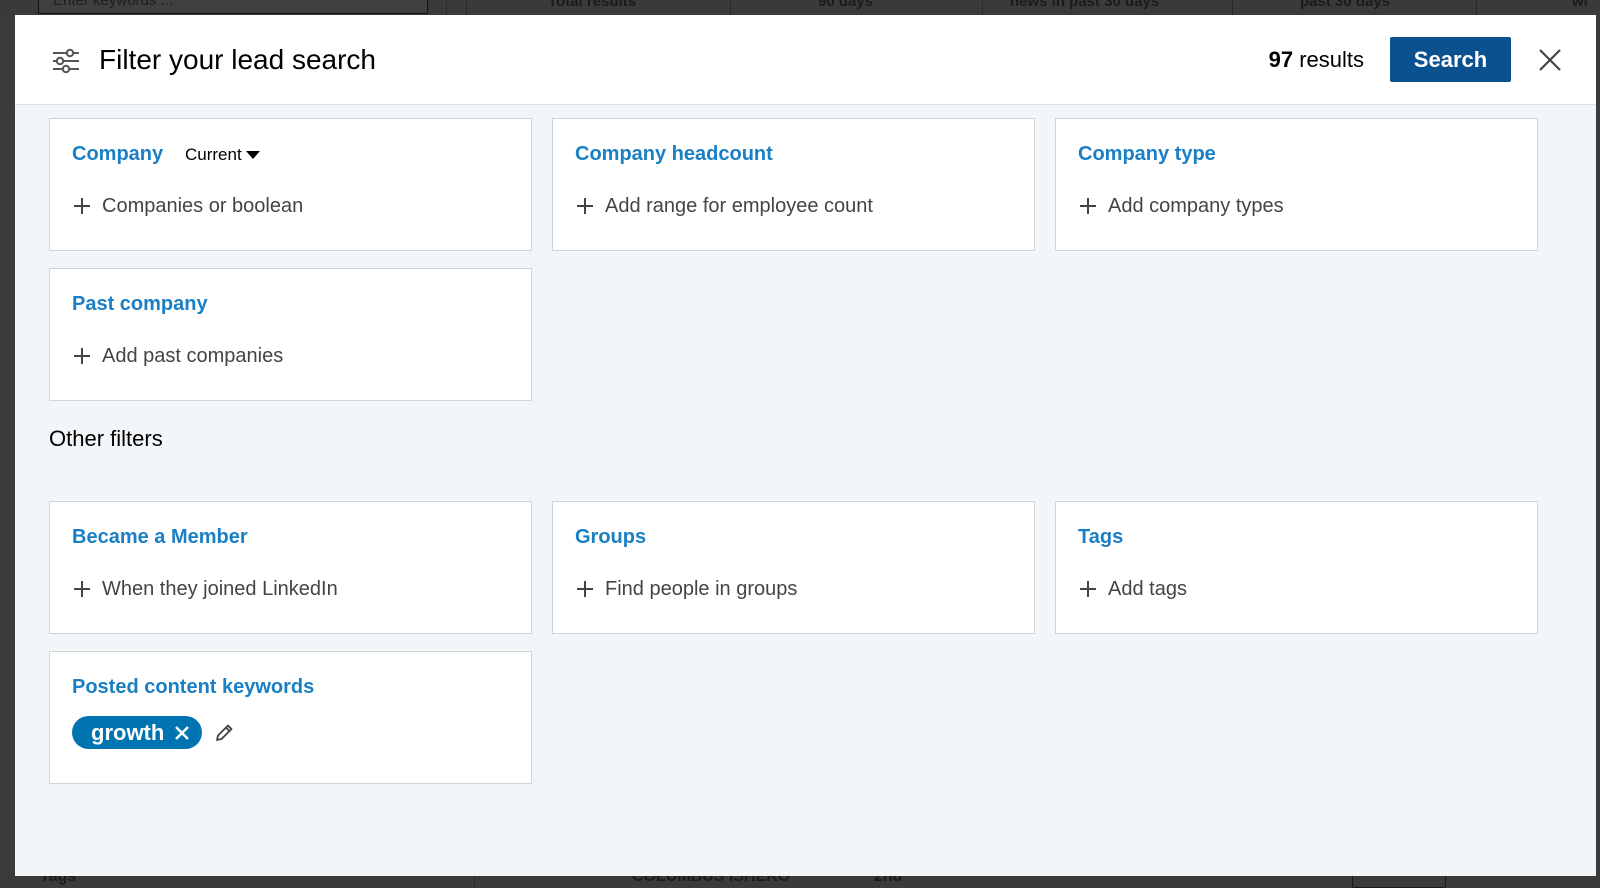 Image resolution: width=1600 pixels, height=888 pixels. Describe the element at coordinates (290, 717) in the screenshot. I see `filter-card-posted-content-keywords: Posted content keywords growth` at that location.